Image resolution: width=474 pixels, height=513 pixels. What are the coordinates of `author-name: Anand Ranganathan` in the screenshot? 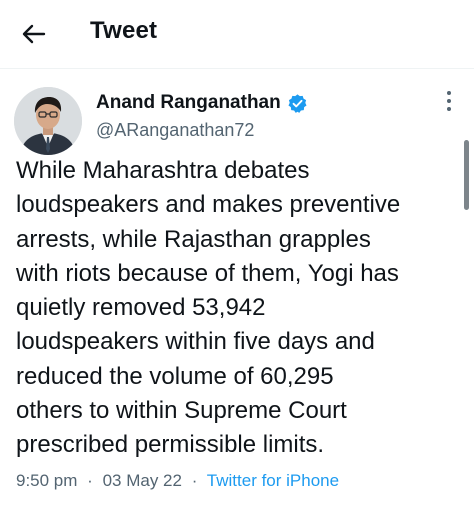 It's located at (202, 103).